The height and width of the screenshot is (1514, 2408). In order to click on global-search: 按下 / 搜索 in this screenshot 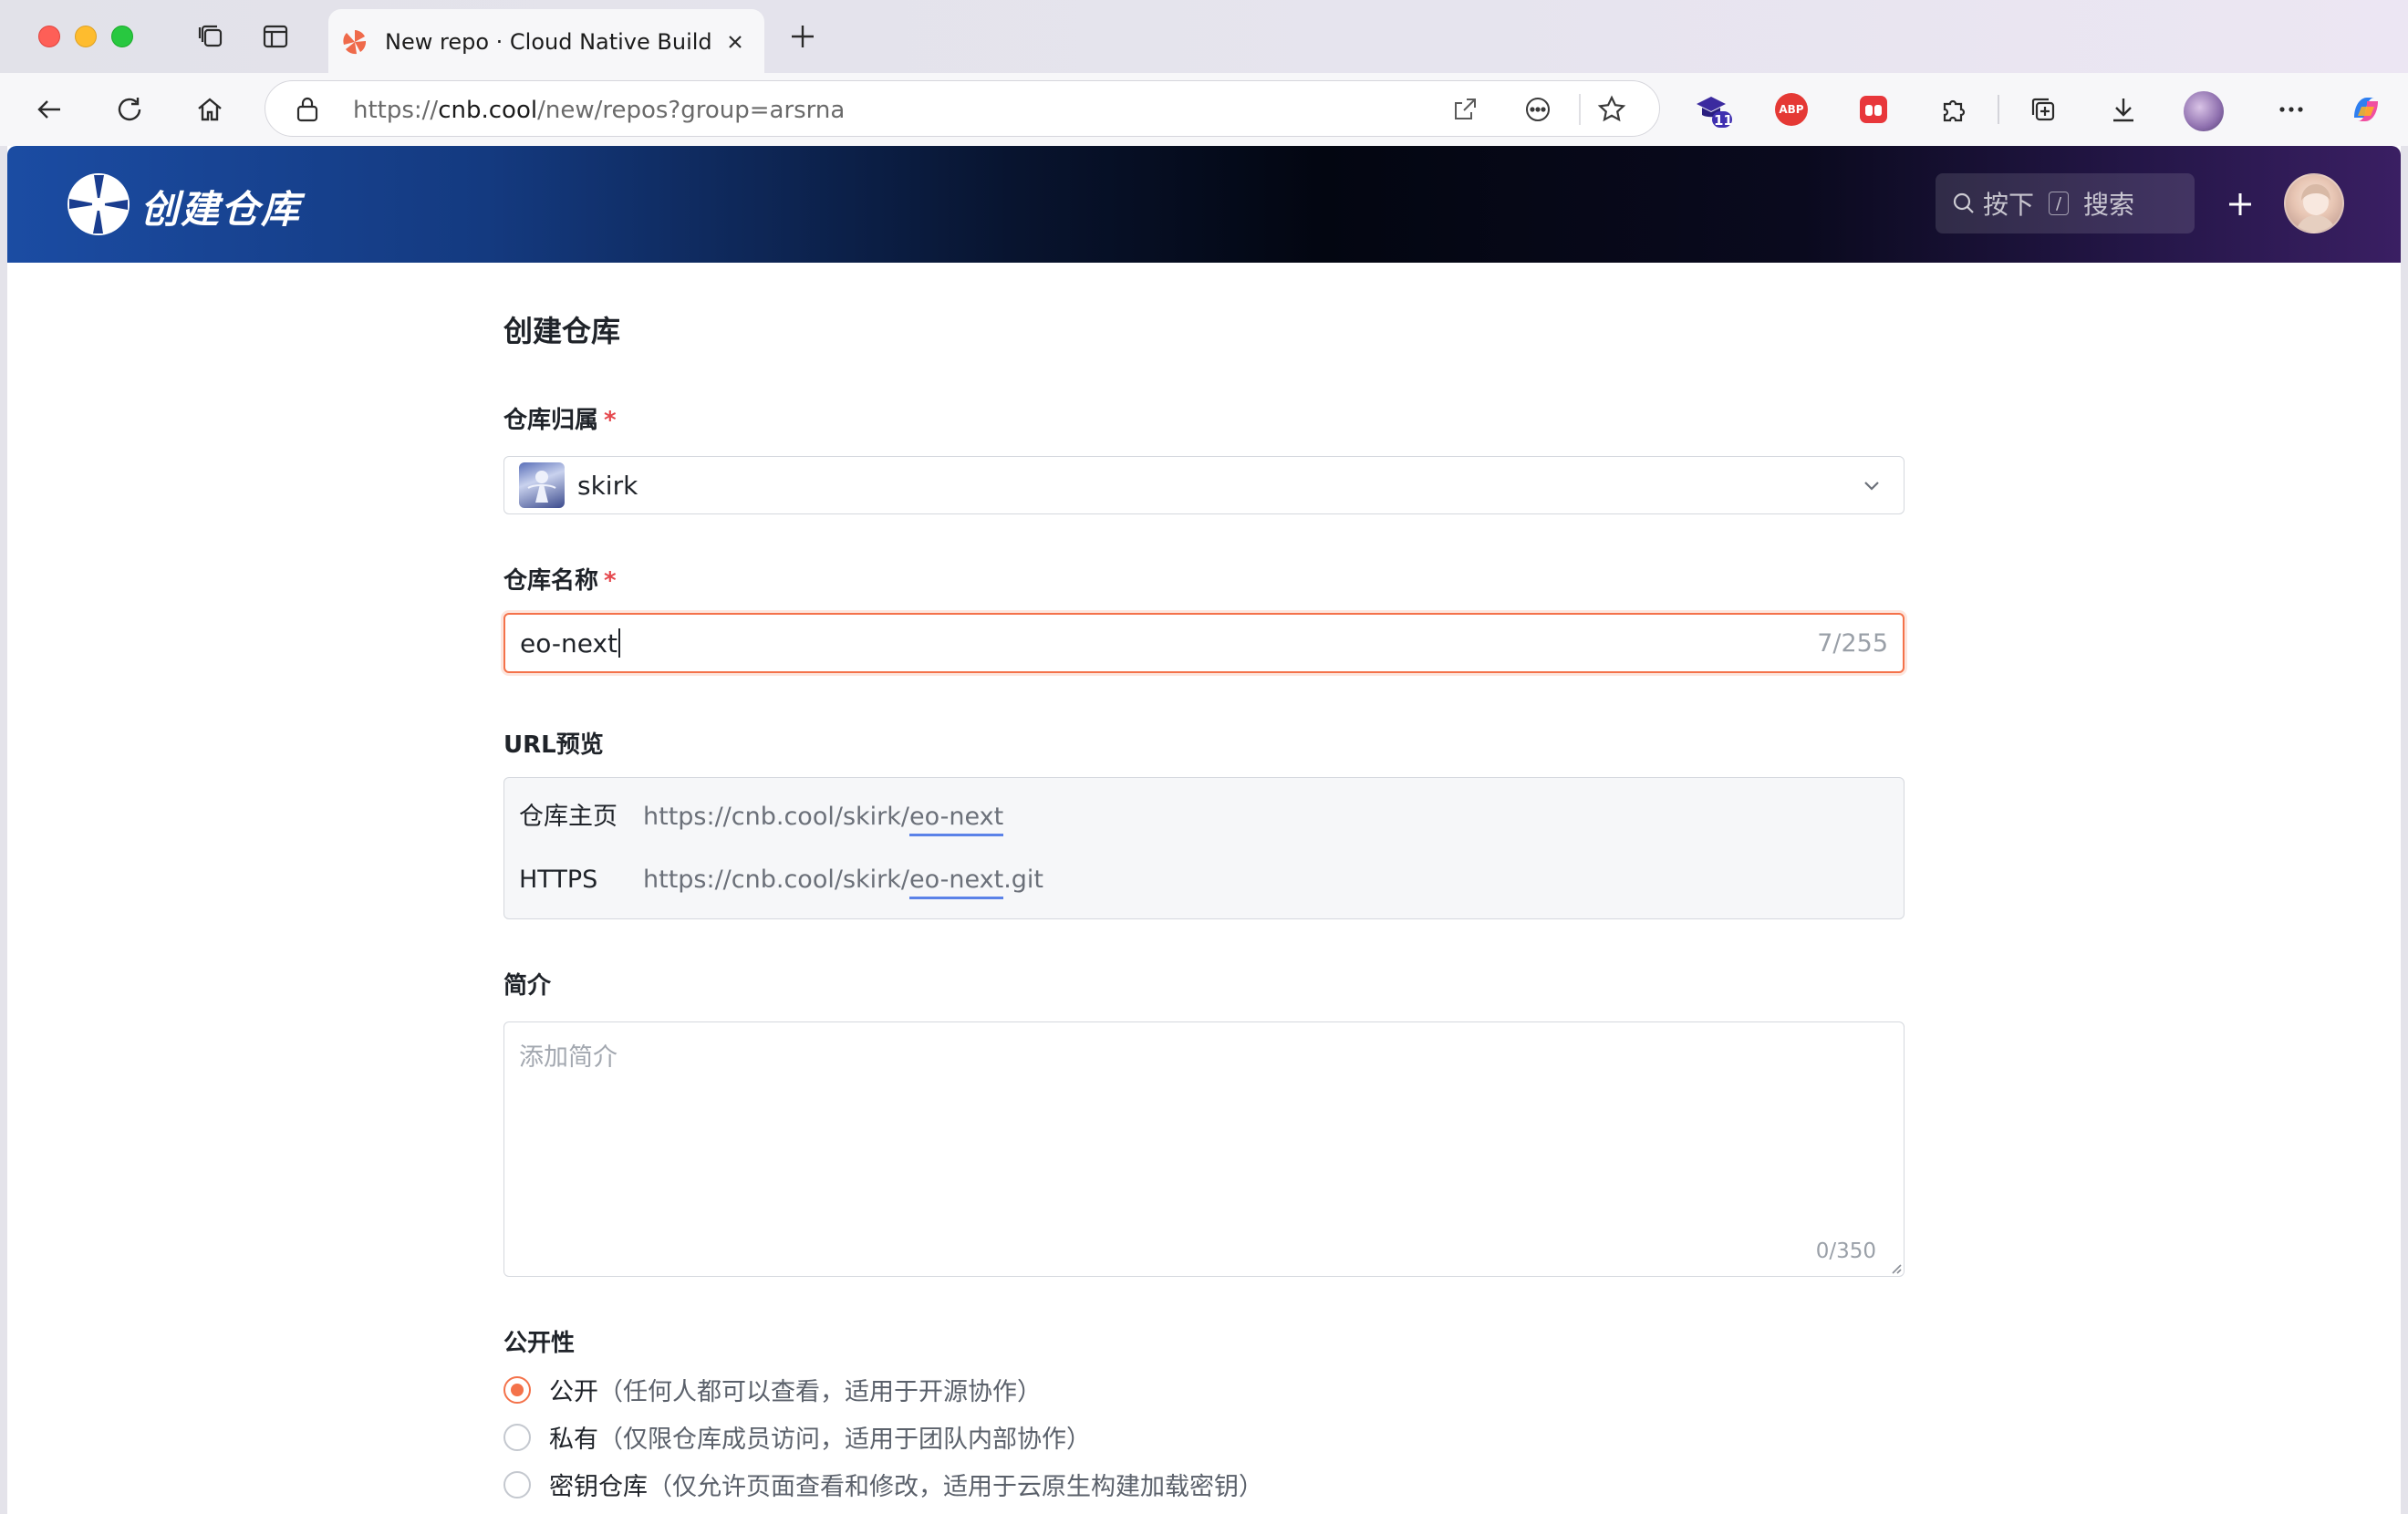, I will do `click(2065, 203)`.